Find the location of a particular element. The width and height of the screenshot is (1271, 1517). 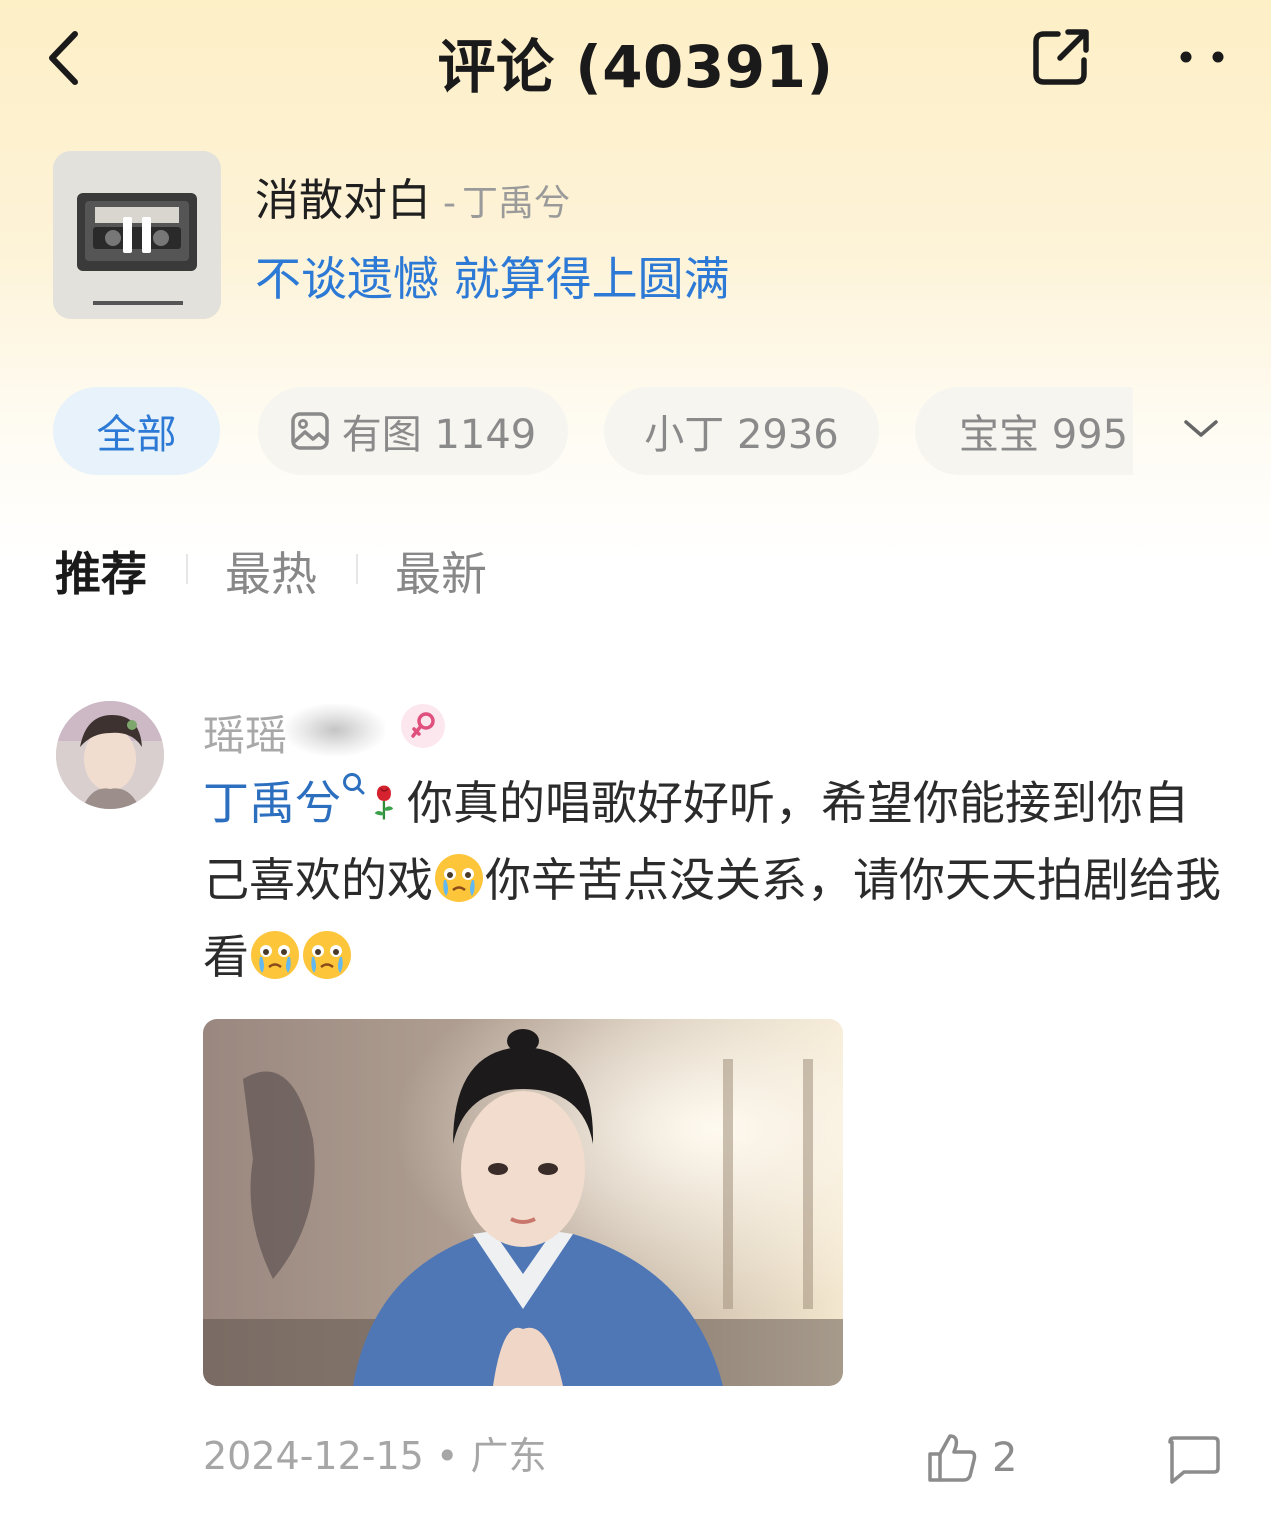

rose-icon is located at coordinates (384, 802).